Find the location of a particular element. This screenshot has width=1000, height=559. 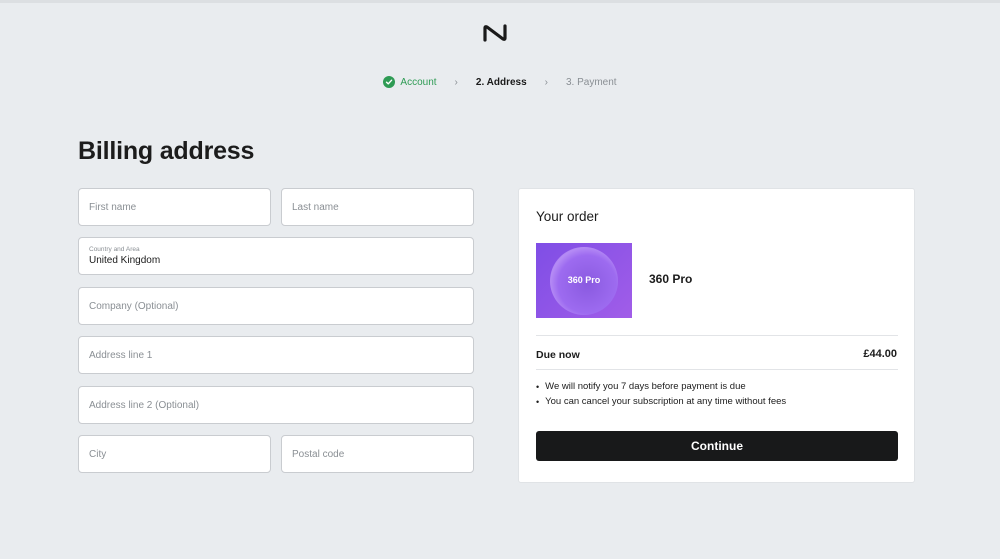

product-image-label: 360 Pro is located at coordinates (584, 280).